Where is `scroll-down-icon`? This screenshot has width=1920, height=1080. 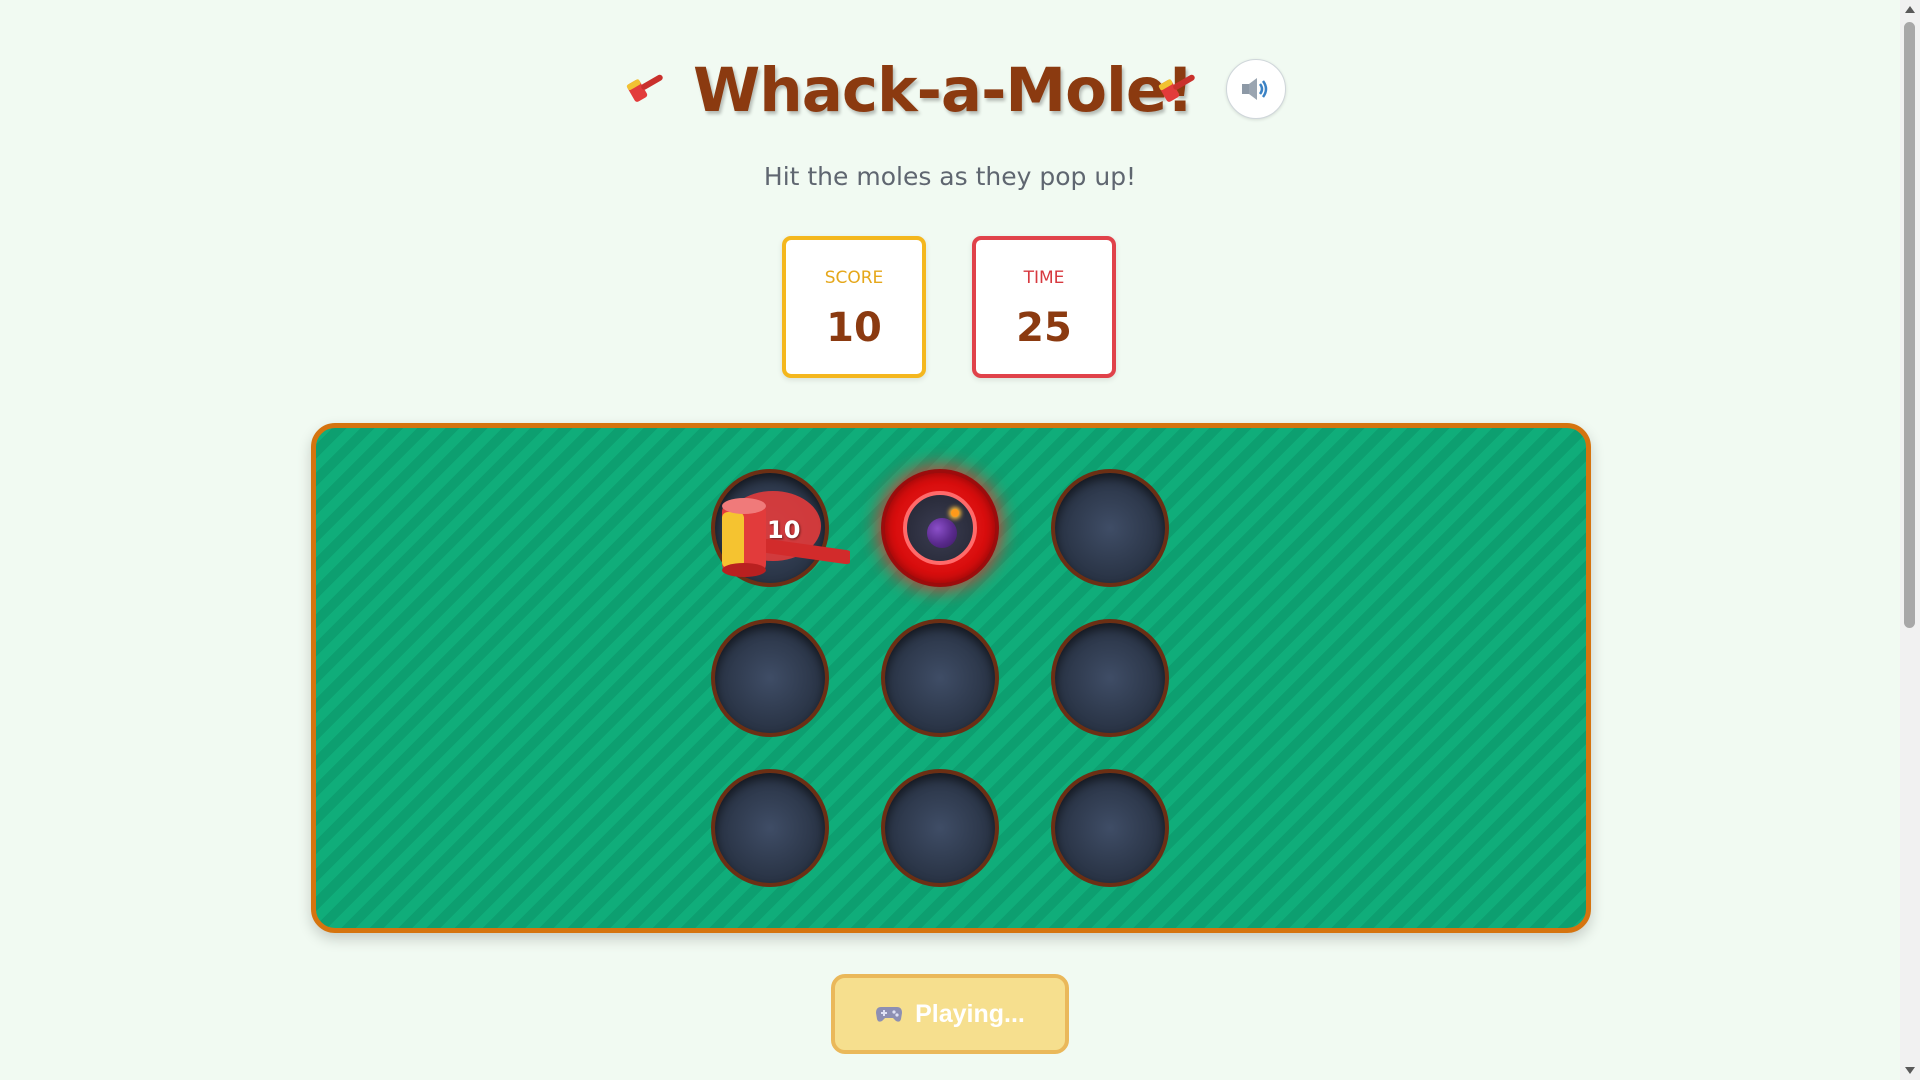 scroll-down-icon is located at coordinates (1910, 1070).